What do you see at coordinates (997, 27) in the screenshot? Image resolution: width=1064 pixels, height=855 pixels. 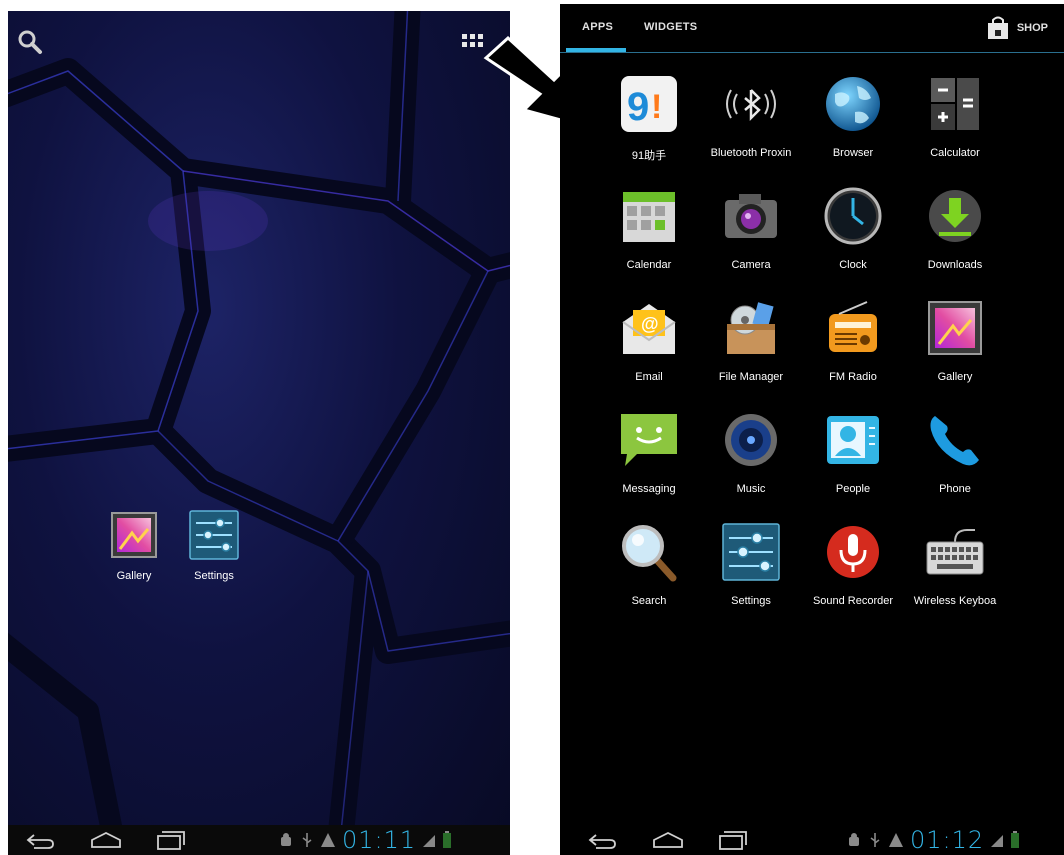 I see `shopping-bag-icon` at bounding box center [997, 27].